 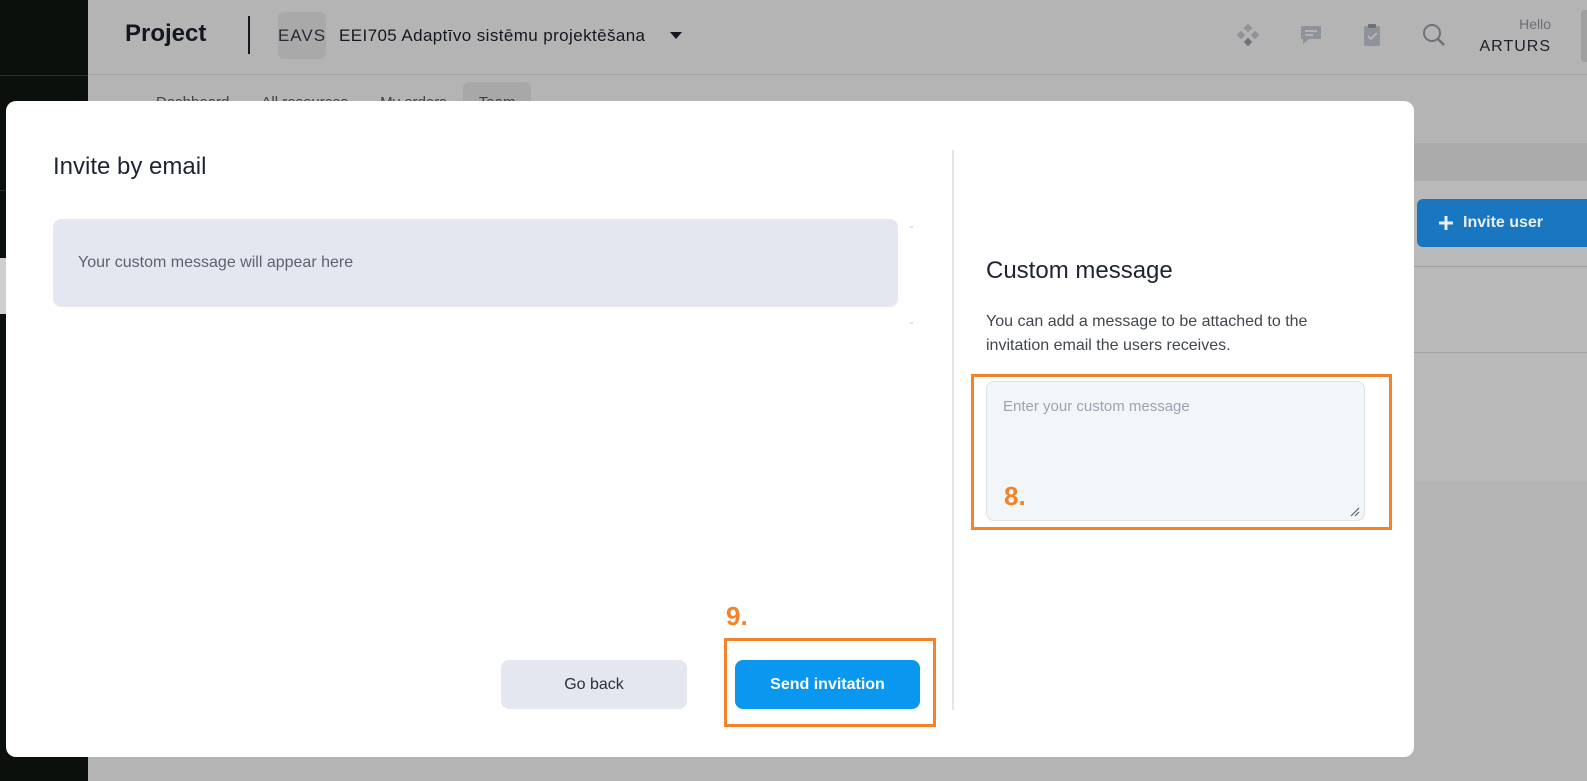 What do you see at coordinates (1584, 36) in the screenshot?
I see `avatar` at bounding box center [1584, 36].